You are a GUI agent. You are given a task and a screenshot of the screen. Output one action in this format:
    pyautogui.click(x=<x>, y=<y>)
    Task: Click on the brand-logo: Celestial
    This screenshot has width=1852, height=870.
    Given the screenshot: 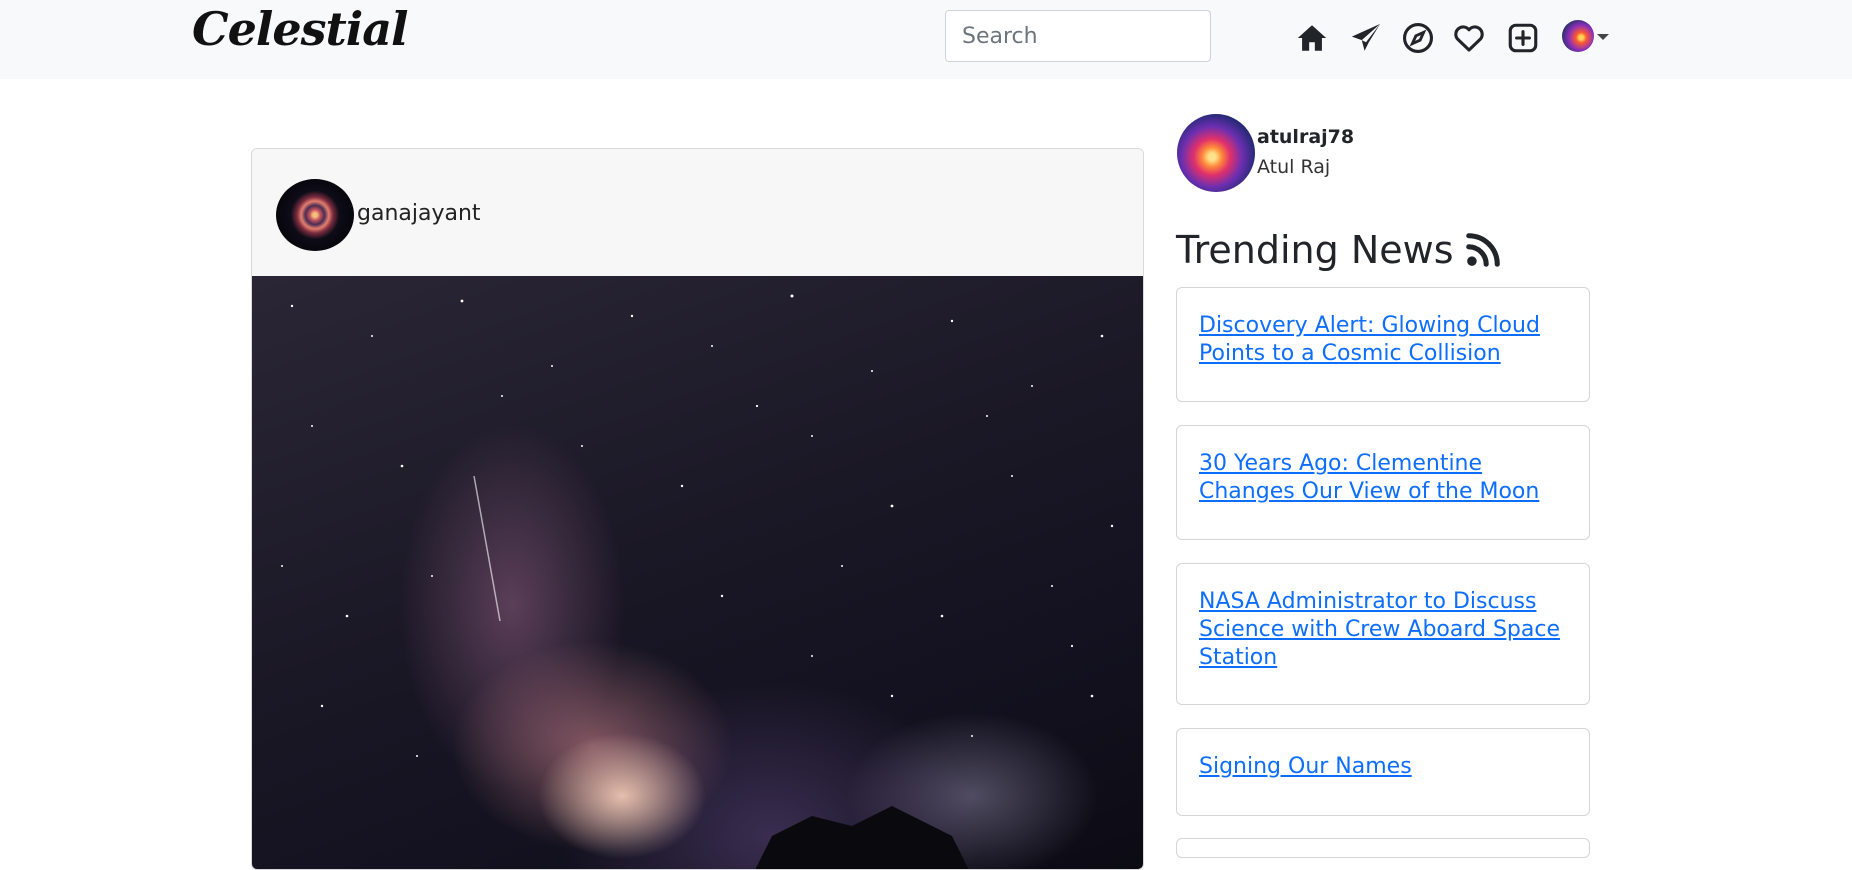 What is the action you would take?
    pyautogui.click(x=300, y=29)
    